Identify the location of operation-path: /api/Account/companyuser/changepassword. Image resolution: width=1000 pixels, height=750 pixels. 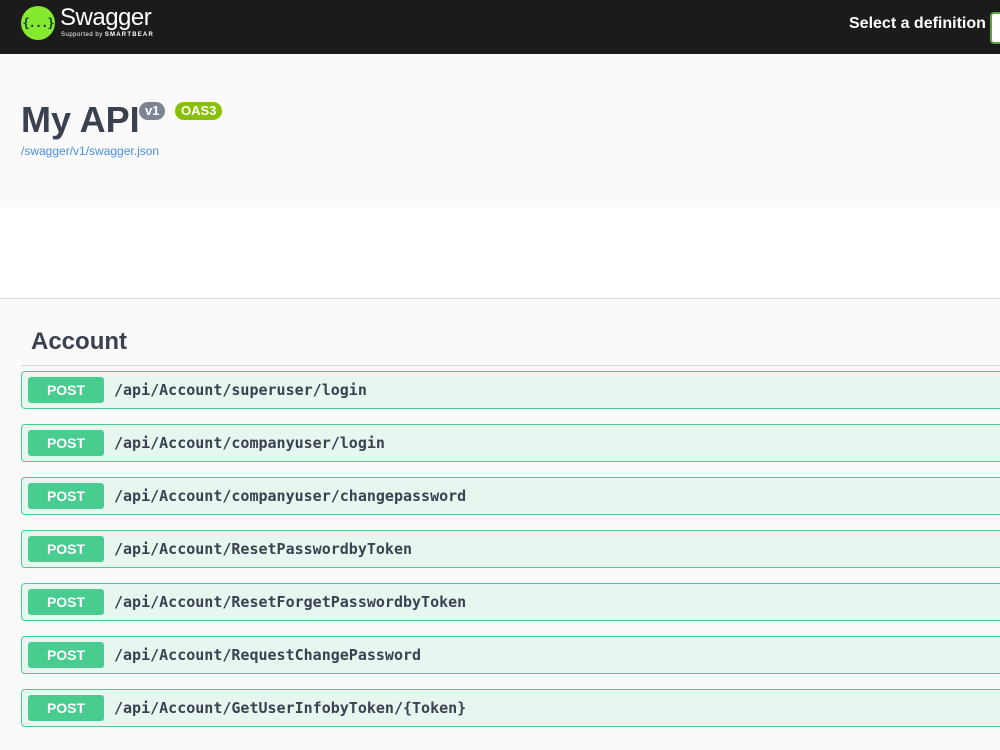
(290, 496).